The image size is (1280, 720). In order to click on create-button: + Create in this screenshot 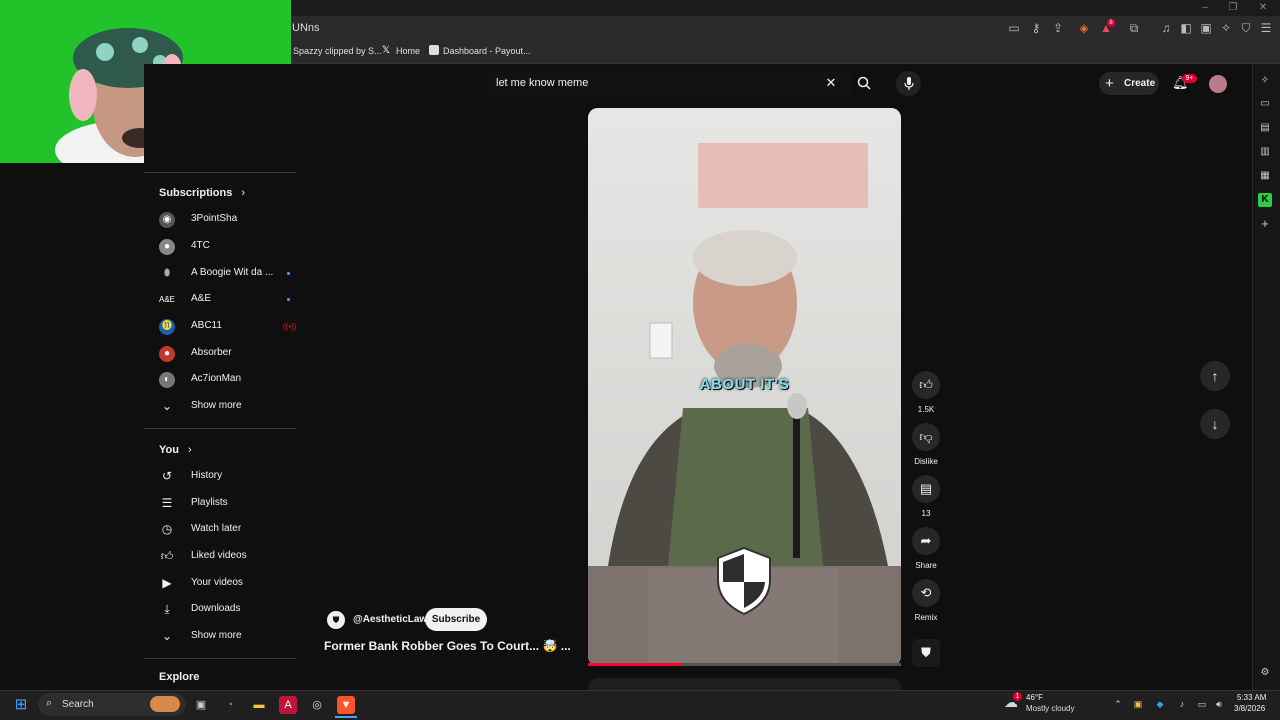, I will do `click(1129, 83)`.